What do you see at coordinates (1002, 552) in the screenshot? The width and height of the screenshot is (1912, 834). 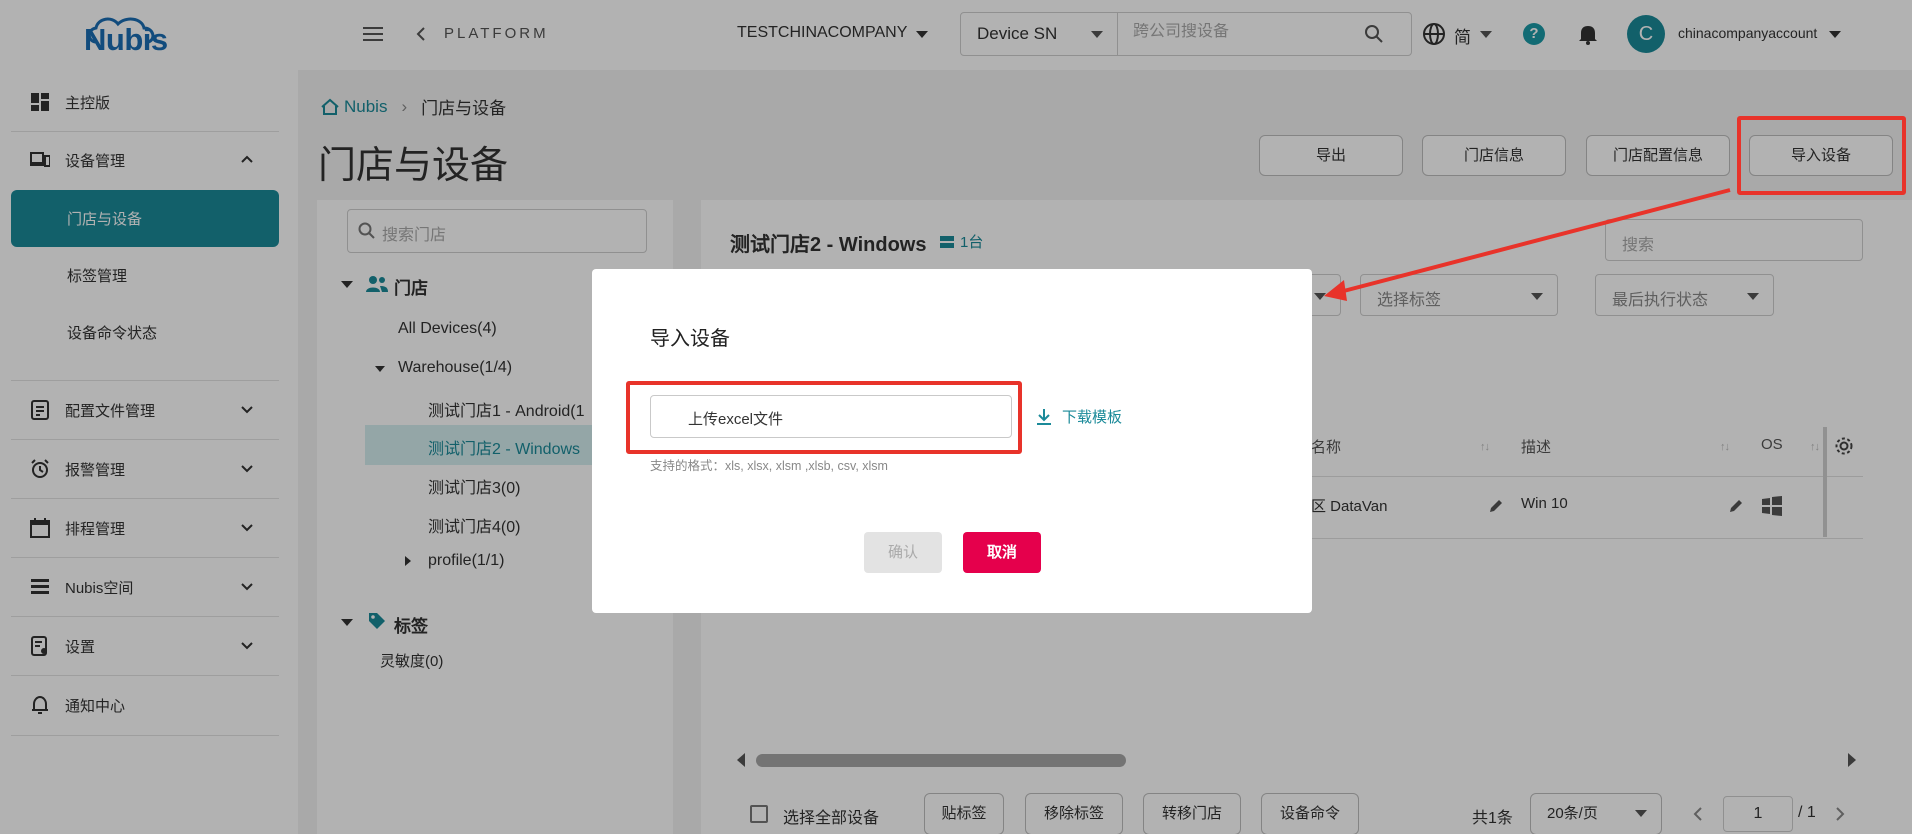 I see `cancel-button: 取消` at bounding box center [1002, 552].